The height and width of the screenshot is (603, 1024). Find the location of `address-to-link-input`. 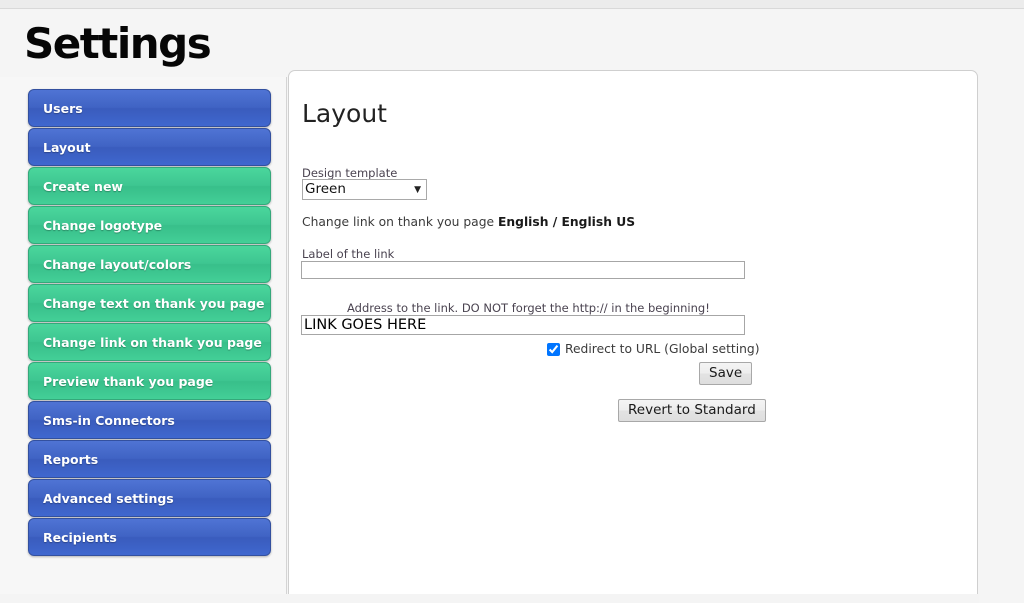

address-to-link-input is located at coordinates (523, 325).